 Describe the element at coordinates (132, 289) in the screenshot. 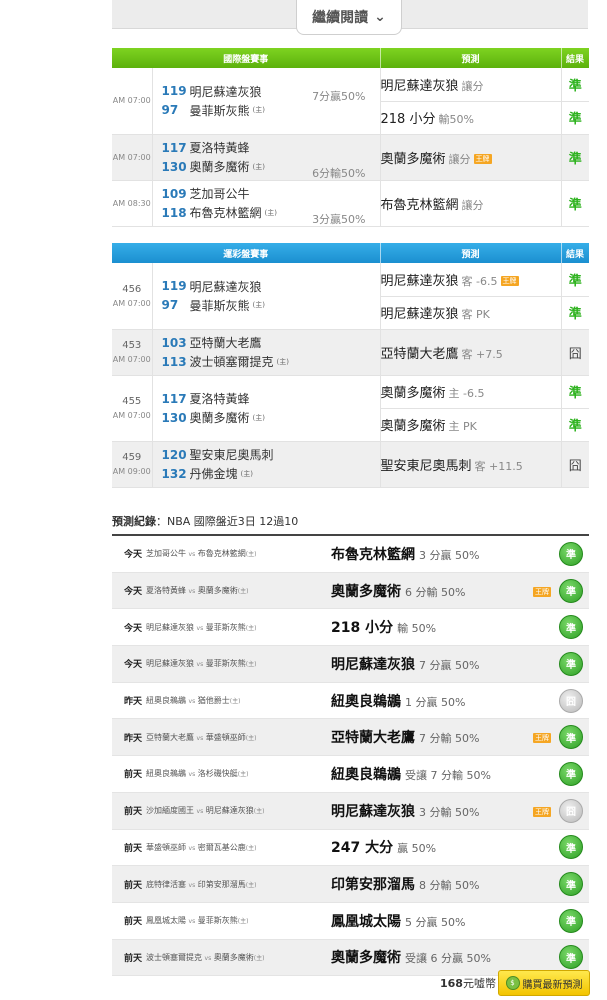

I see `game-number: 456` at that location.